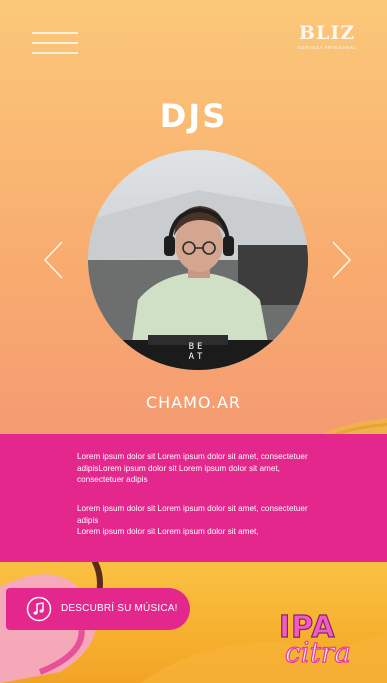  I want to click on brand-logo: BLIZ CERVEZA ARTESANAL, so click(327, 42).